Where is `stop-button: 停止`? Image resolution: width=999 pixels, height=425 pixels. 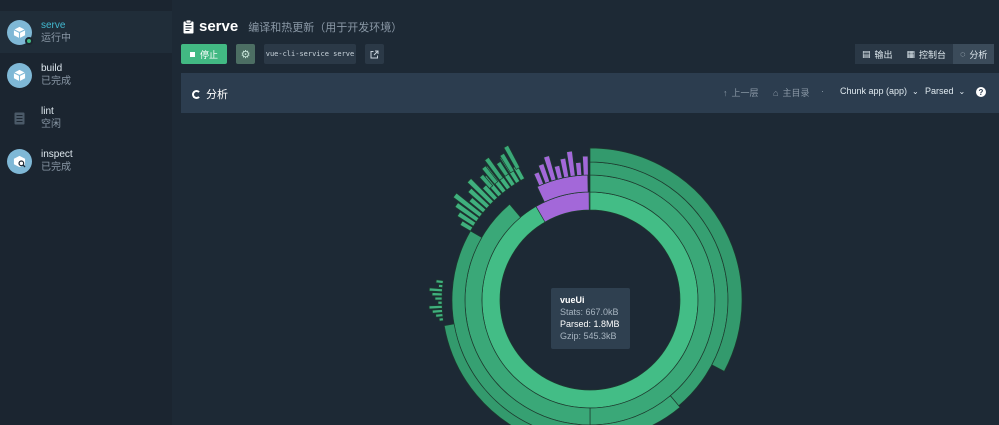
stop-button: 停止 is located at coordinates (204, 54).